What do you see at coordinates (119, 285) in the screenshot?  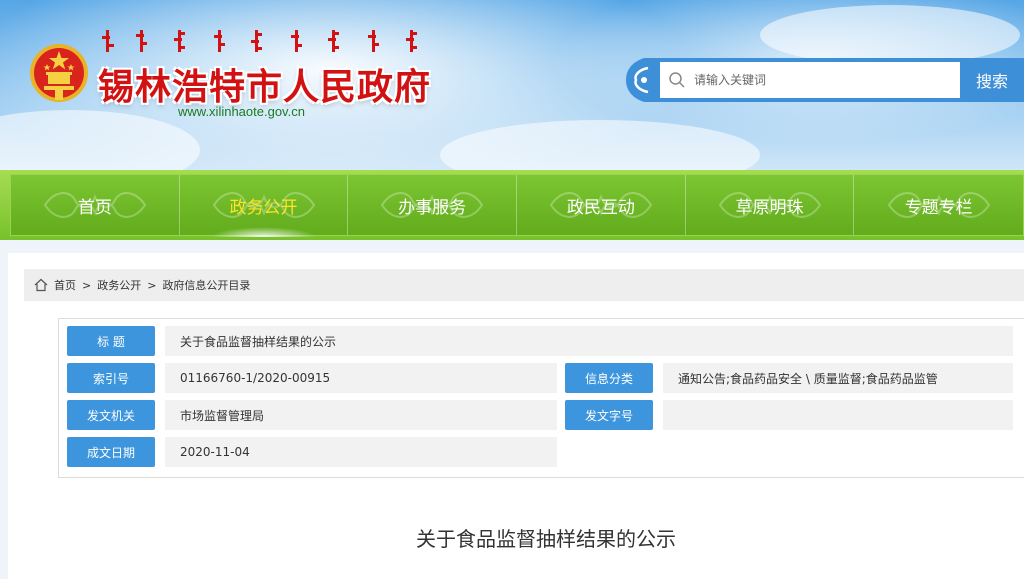 I see `breadcrumb-government-affairs: 政务公开` at bounding box center [119, 285].